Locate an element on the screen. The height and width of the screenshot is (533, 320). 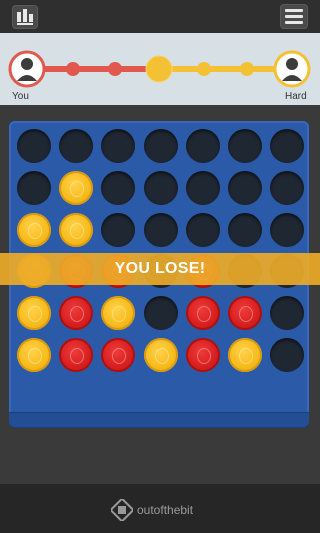
difficulty-progress: You Hard is located at coordinates (160, 69).